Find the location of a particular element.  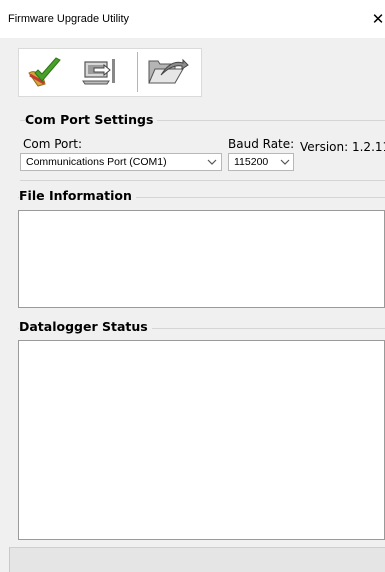

com-port-settings-title: Com Port Settings is located at coordinates (91, 119).